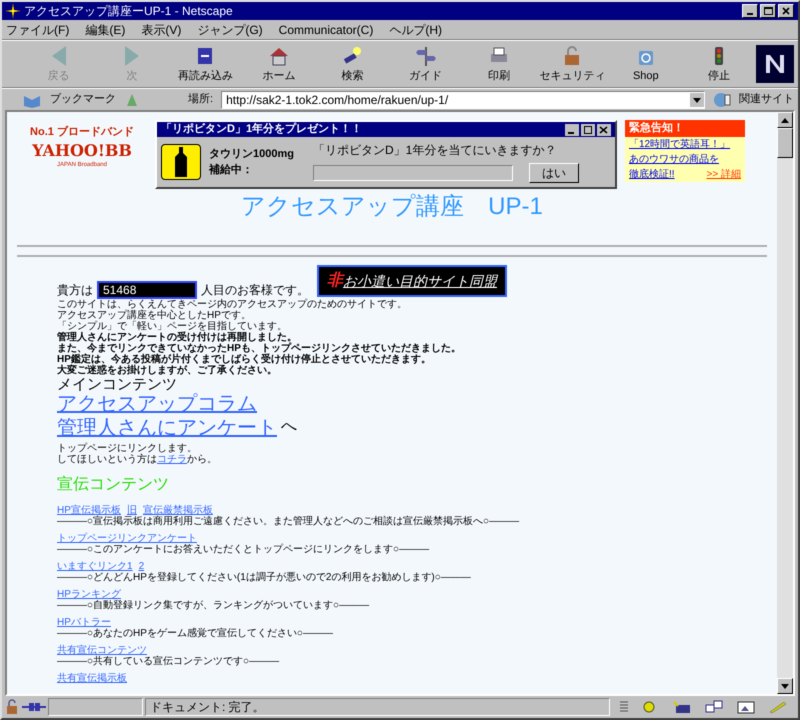  What do you see at coordinates (201, 100) in the screenshot?
I see `location-label: 場所:` at bounding box center [201, 100].